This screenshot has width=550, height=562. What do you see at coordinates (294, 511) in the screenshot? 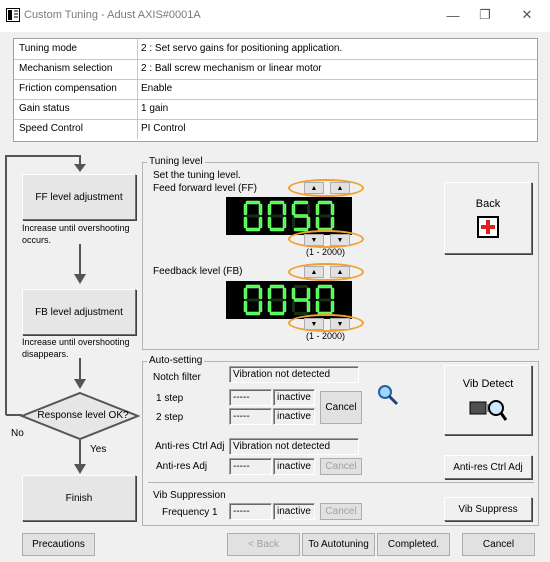
I see `freq1-state-field: inactive` at bounding box center [294, 511].